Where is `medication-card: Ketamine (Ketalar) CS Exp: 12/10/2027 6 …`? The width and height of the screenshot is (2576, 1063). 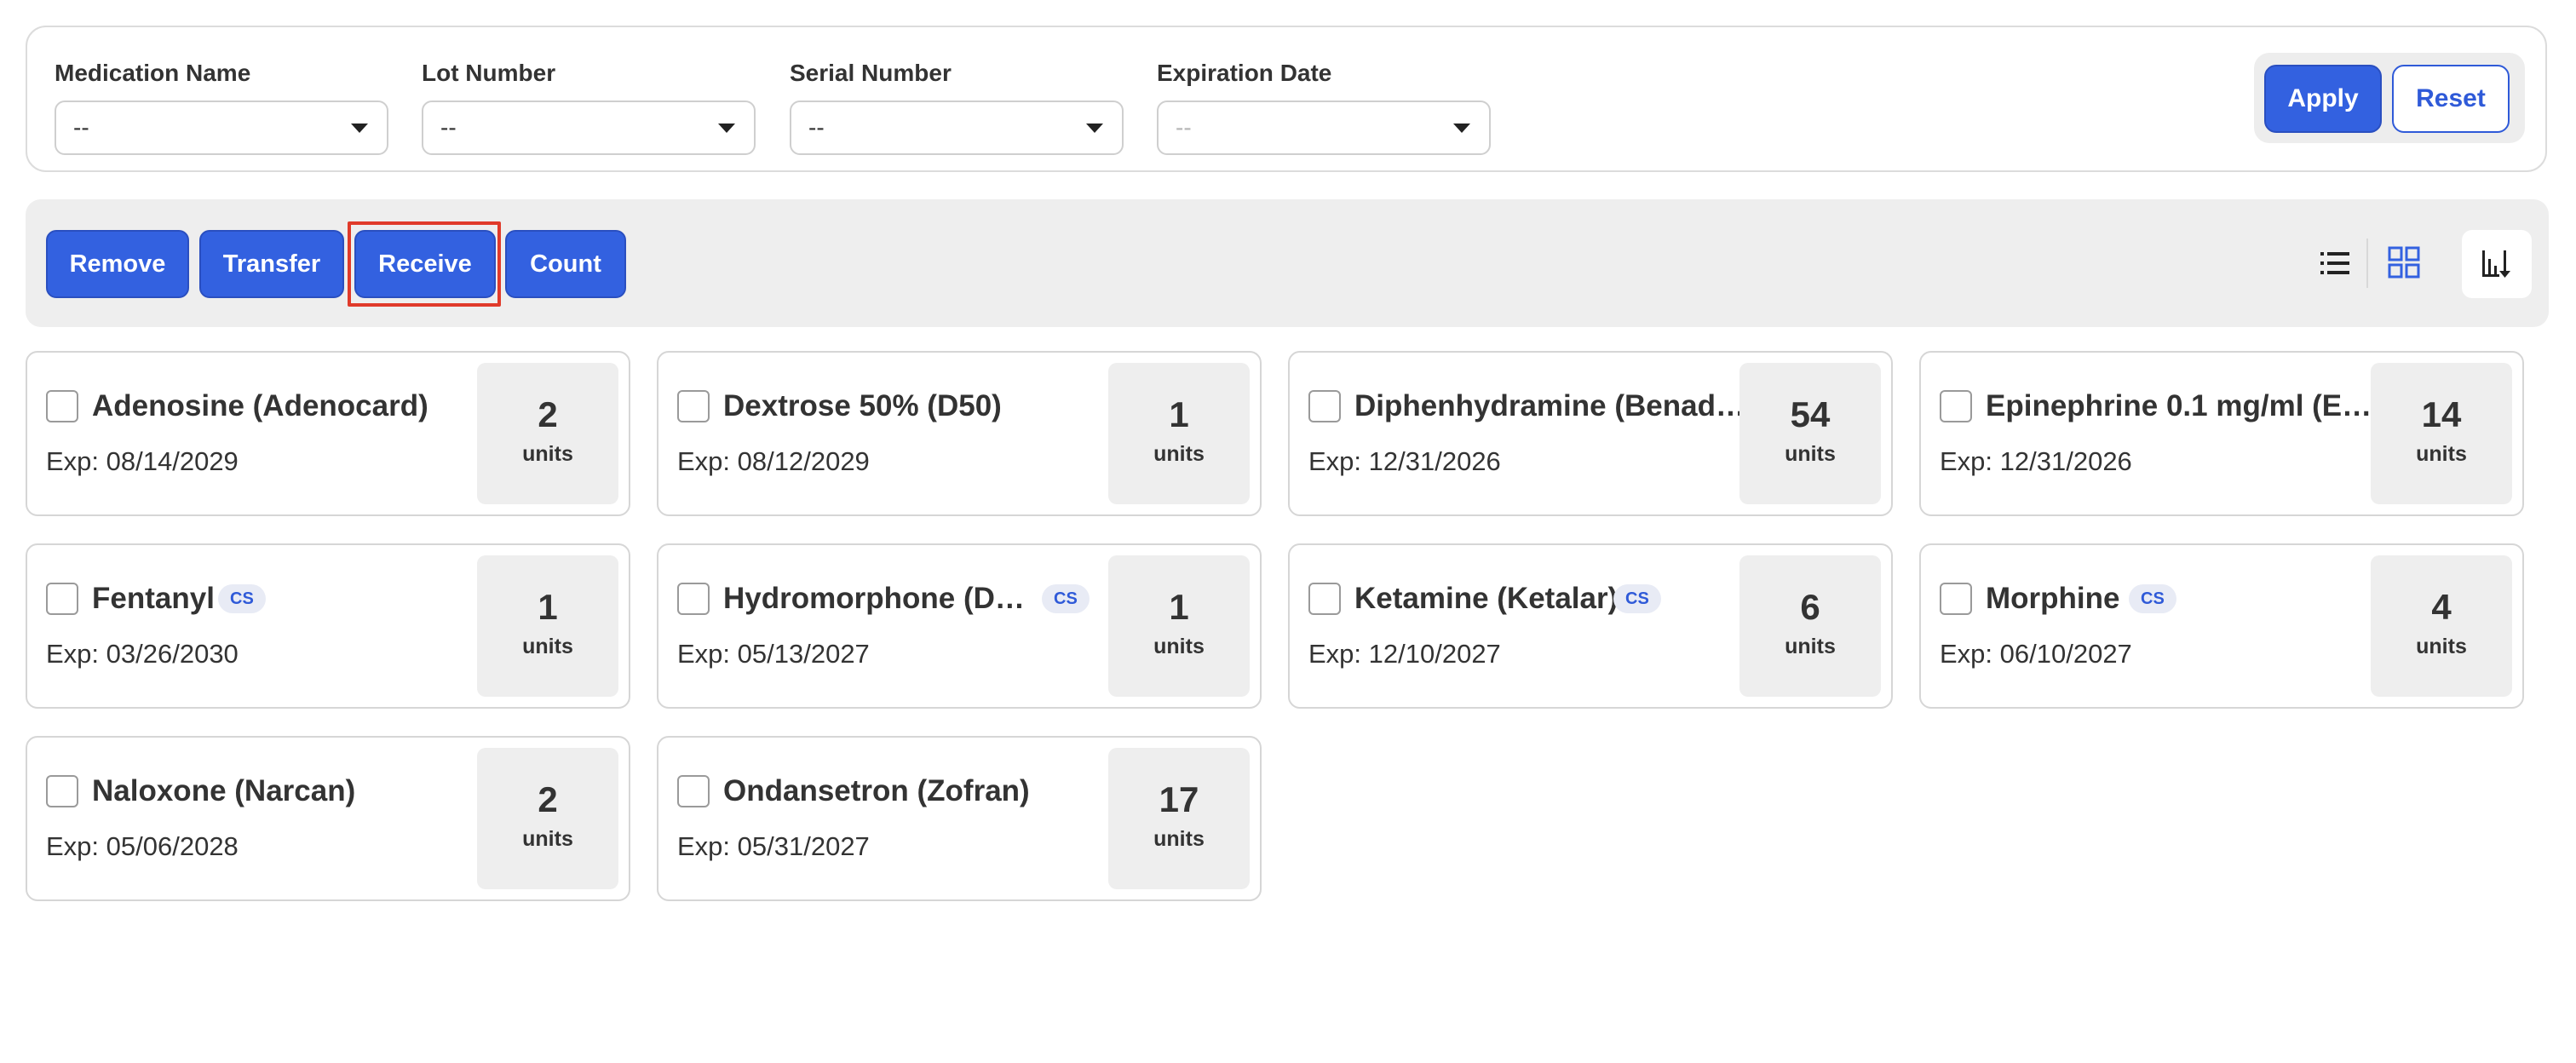 medication-card: Ketamine (Ketalar) CS Exp: 12/10/2027 6 … is located at coordinates (1590, 626).